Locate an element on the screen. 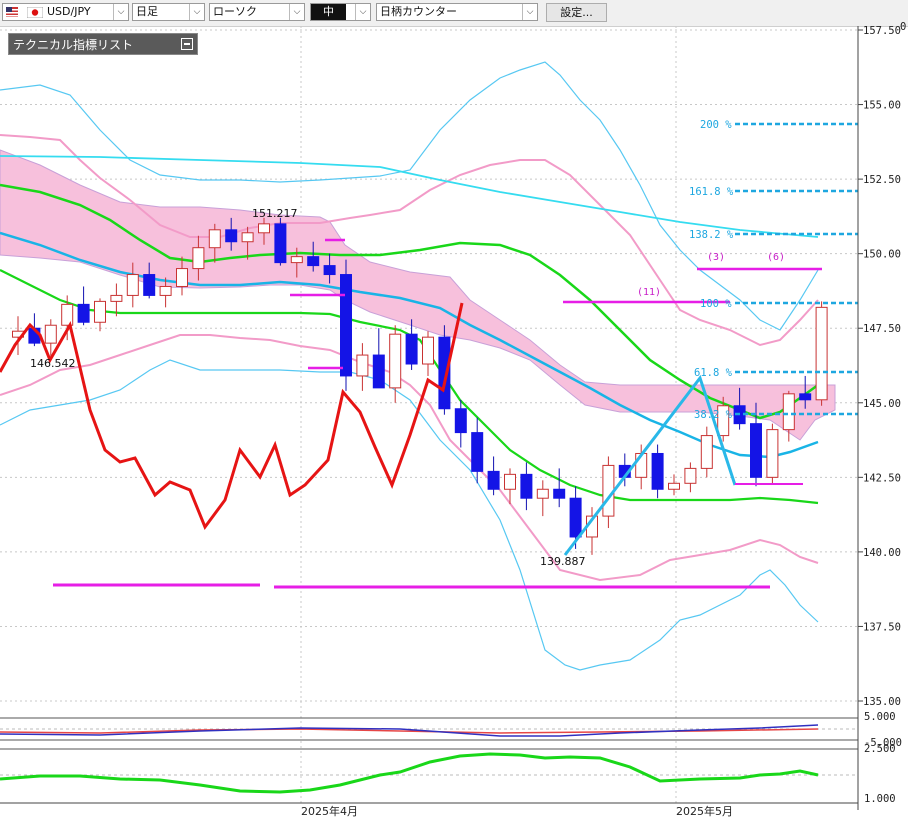  day-counter-3: (3) is located at coordinates (716, 257).